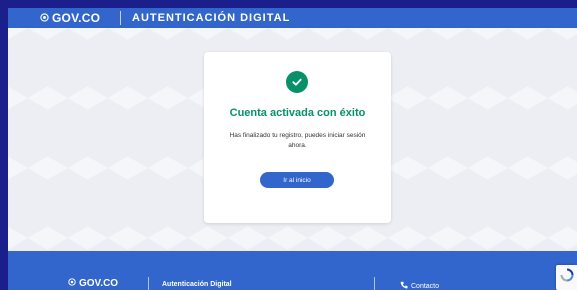 The image size is (577, 290). Describe the element at coordinates (404, 285) in the screenshot. I see `phone-icon` at that location.